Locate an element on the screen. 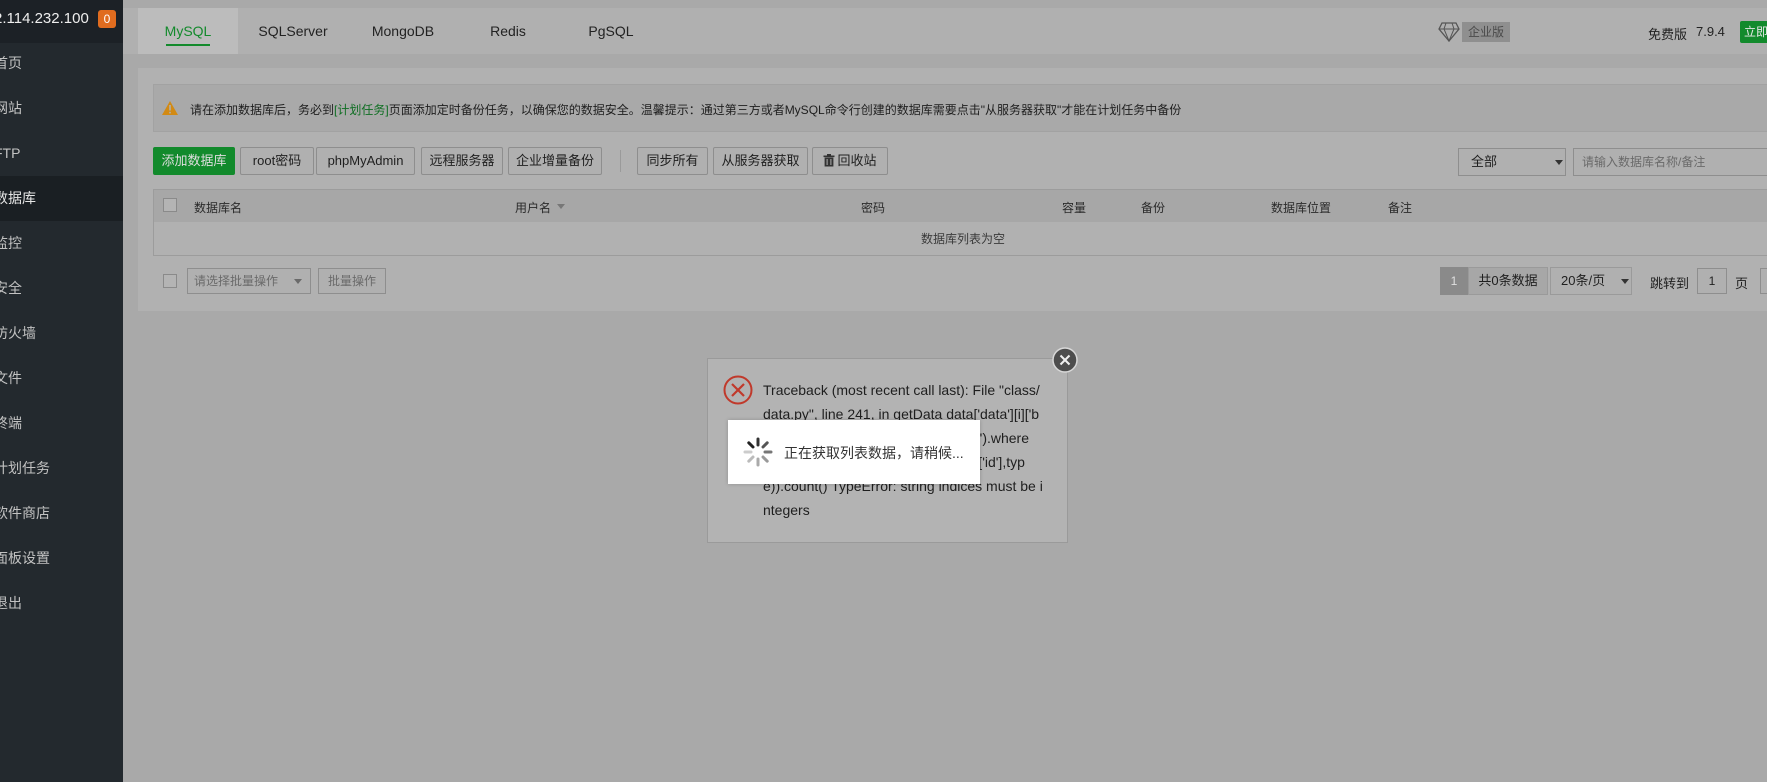 The height and width of the screenshot is (782, 1767). database-tab-bar: MySQL SQLServer MongoDB Redis PgSQL is located at coordinates (945, 31).